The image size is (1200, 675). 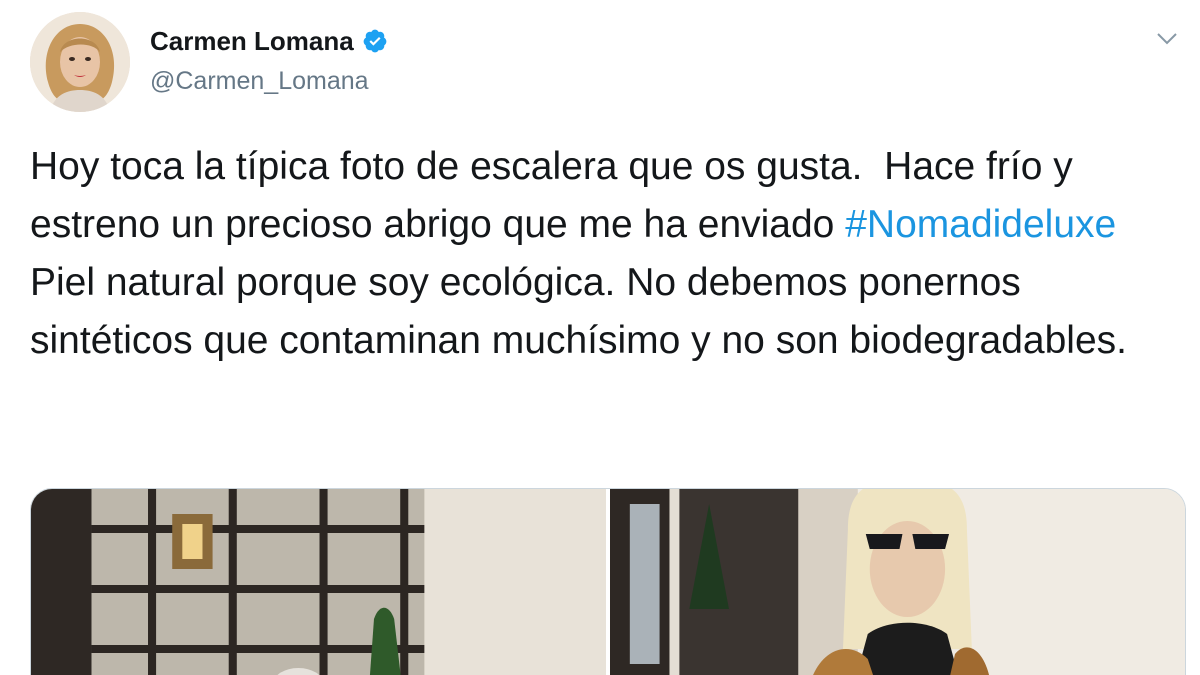 What do you see at coordinates (80, 62) in the screenshot?
I see `avatar` at bounding box center [80, 62].